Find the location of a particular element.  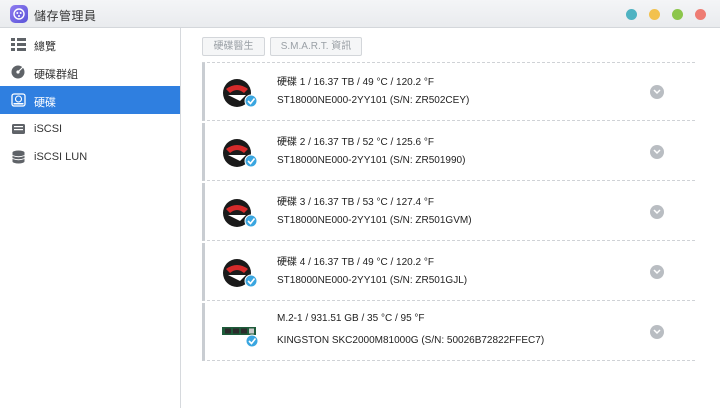

disk-model: ST18000NE000-2YY101 (S/N: ZR501990) is located at coordinates (371, 160).